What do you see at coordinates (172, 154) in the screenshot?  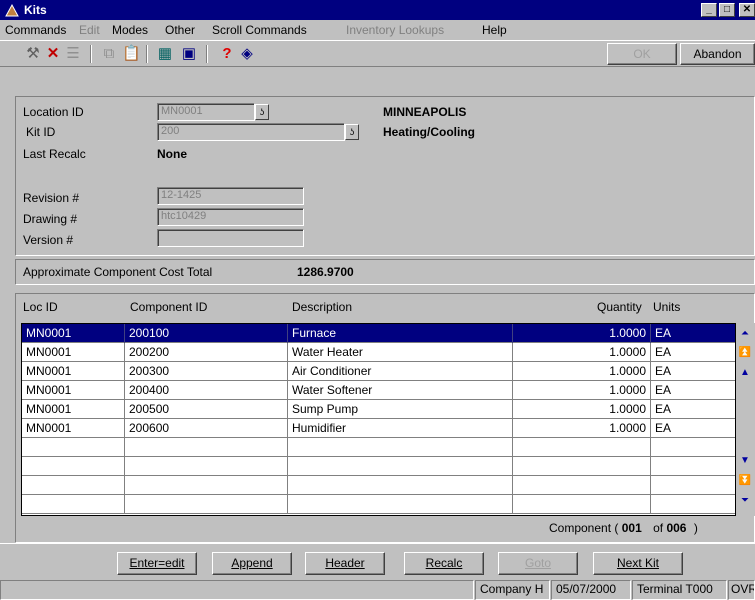 I see `last-recalc-value: None` at bounding box center [172, 154].